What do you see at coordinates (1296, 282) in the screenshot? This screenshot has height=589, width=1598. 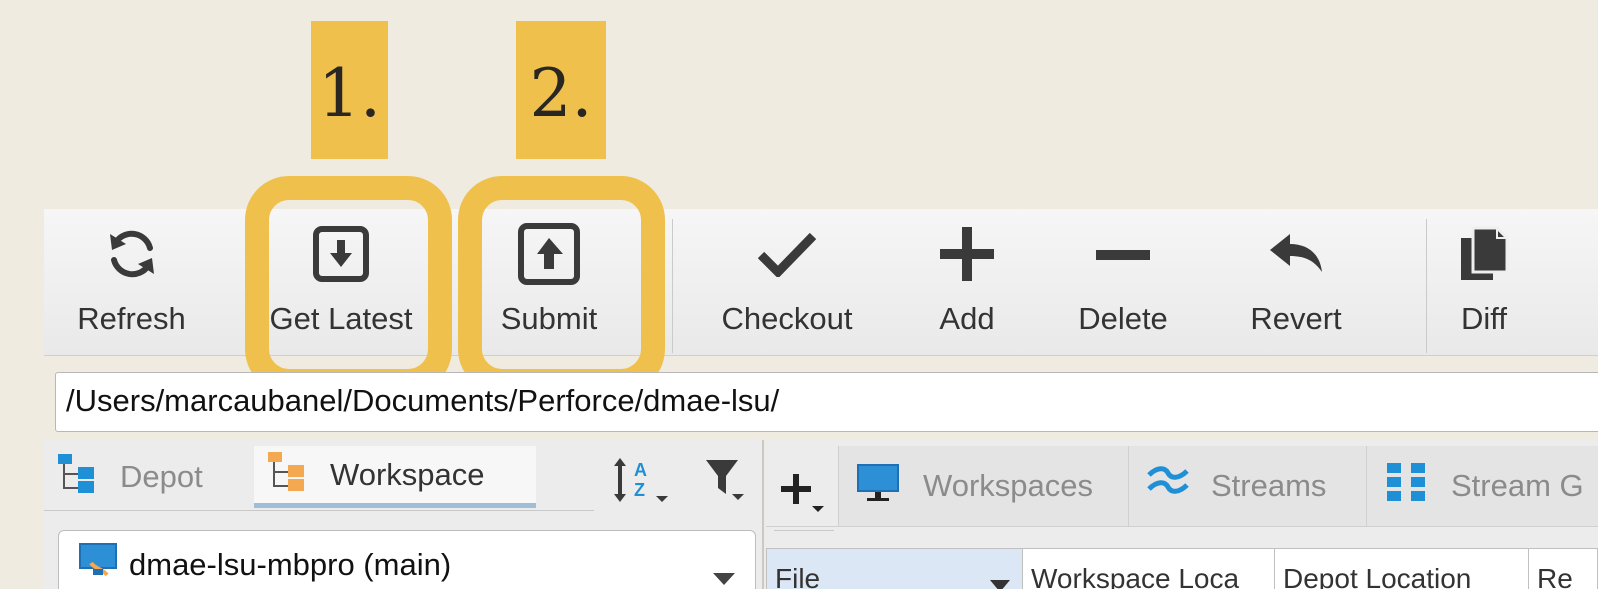 I see `revert-button: Revert` at bounding box center [1296, 282].